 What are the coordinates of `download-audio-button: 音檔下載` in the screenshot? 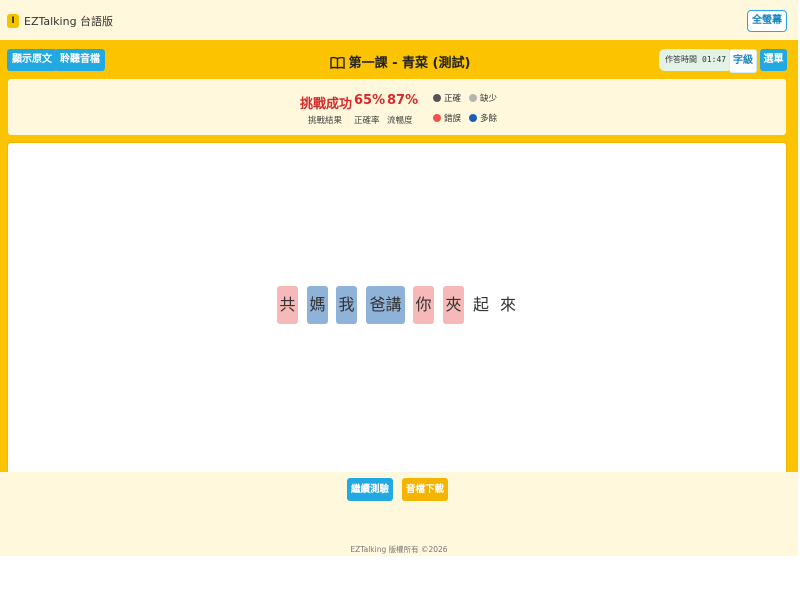 It's located at (425, 489).